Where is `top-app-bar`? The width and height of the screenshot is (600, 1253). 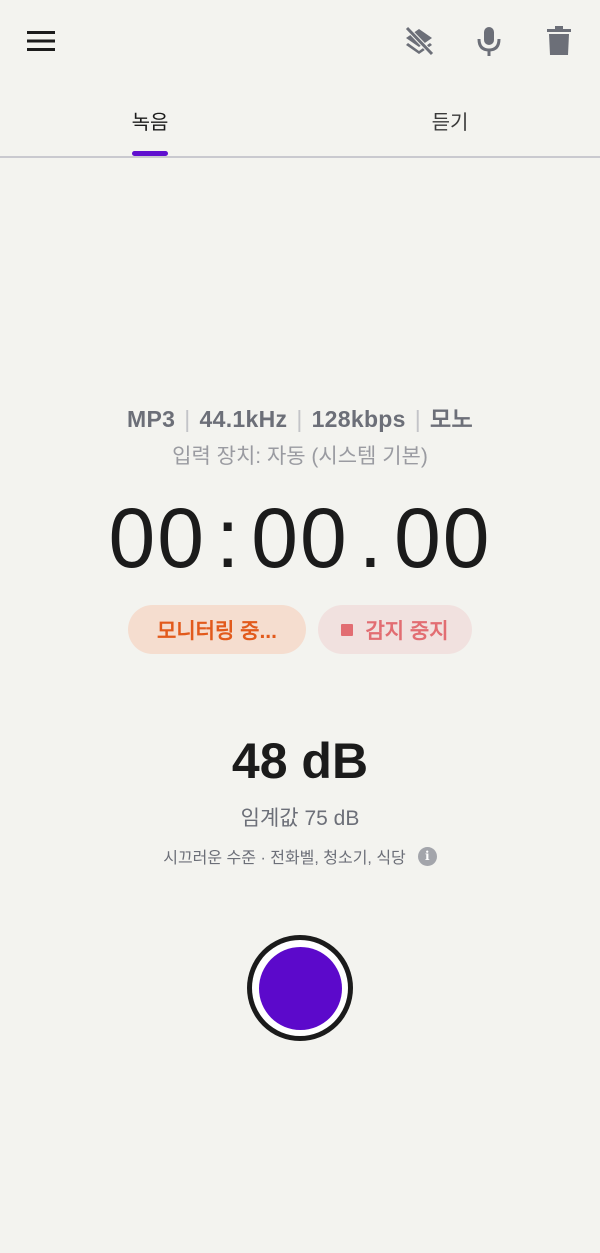
top-app-bar is located at coordinates (300, 42).